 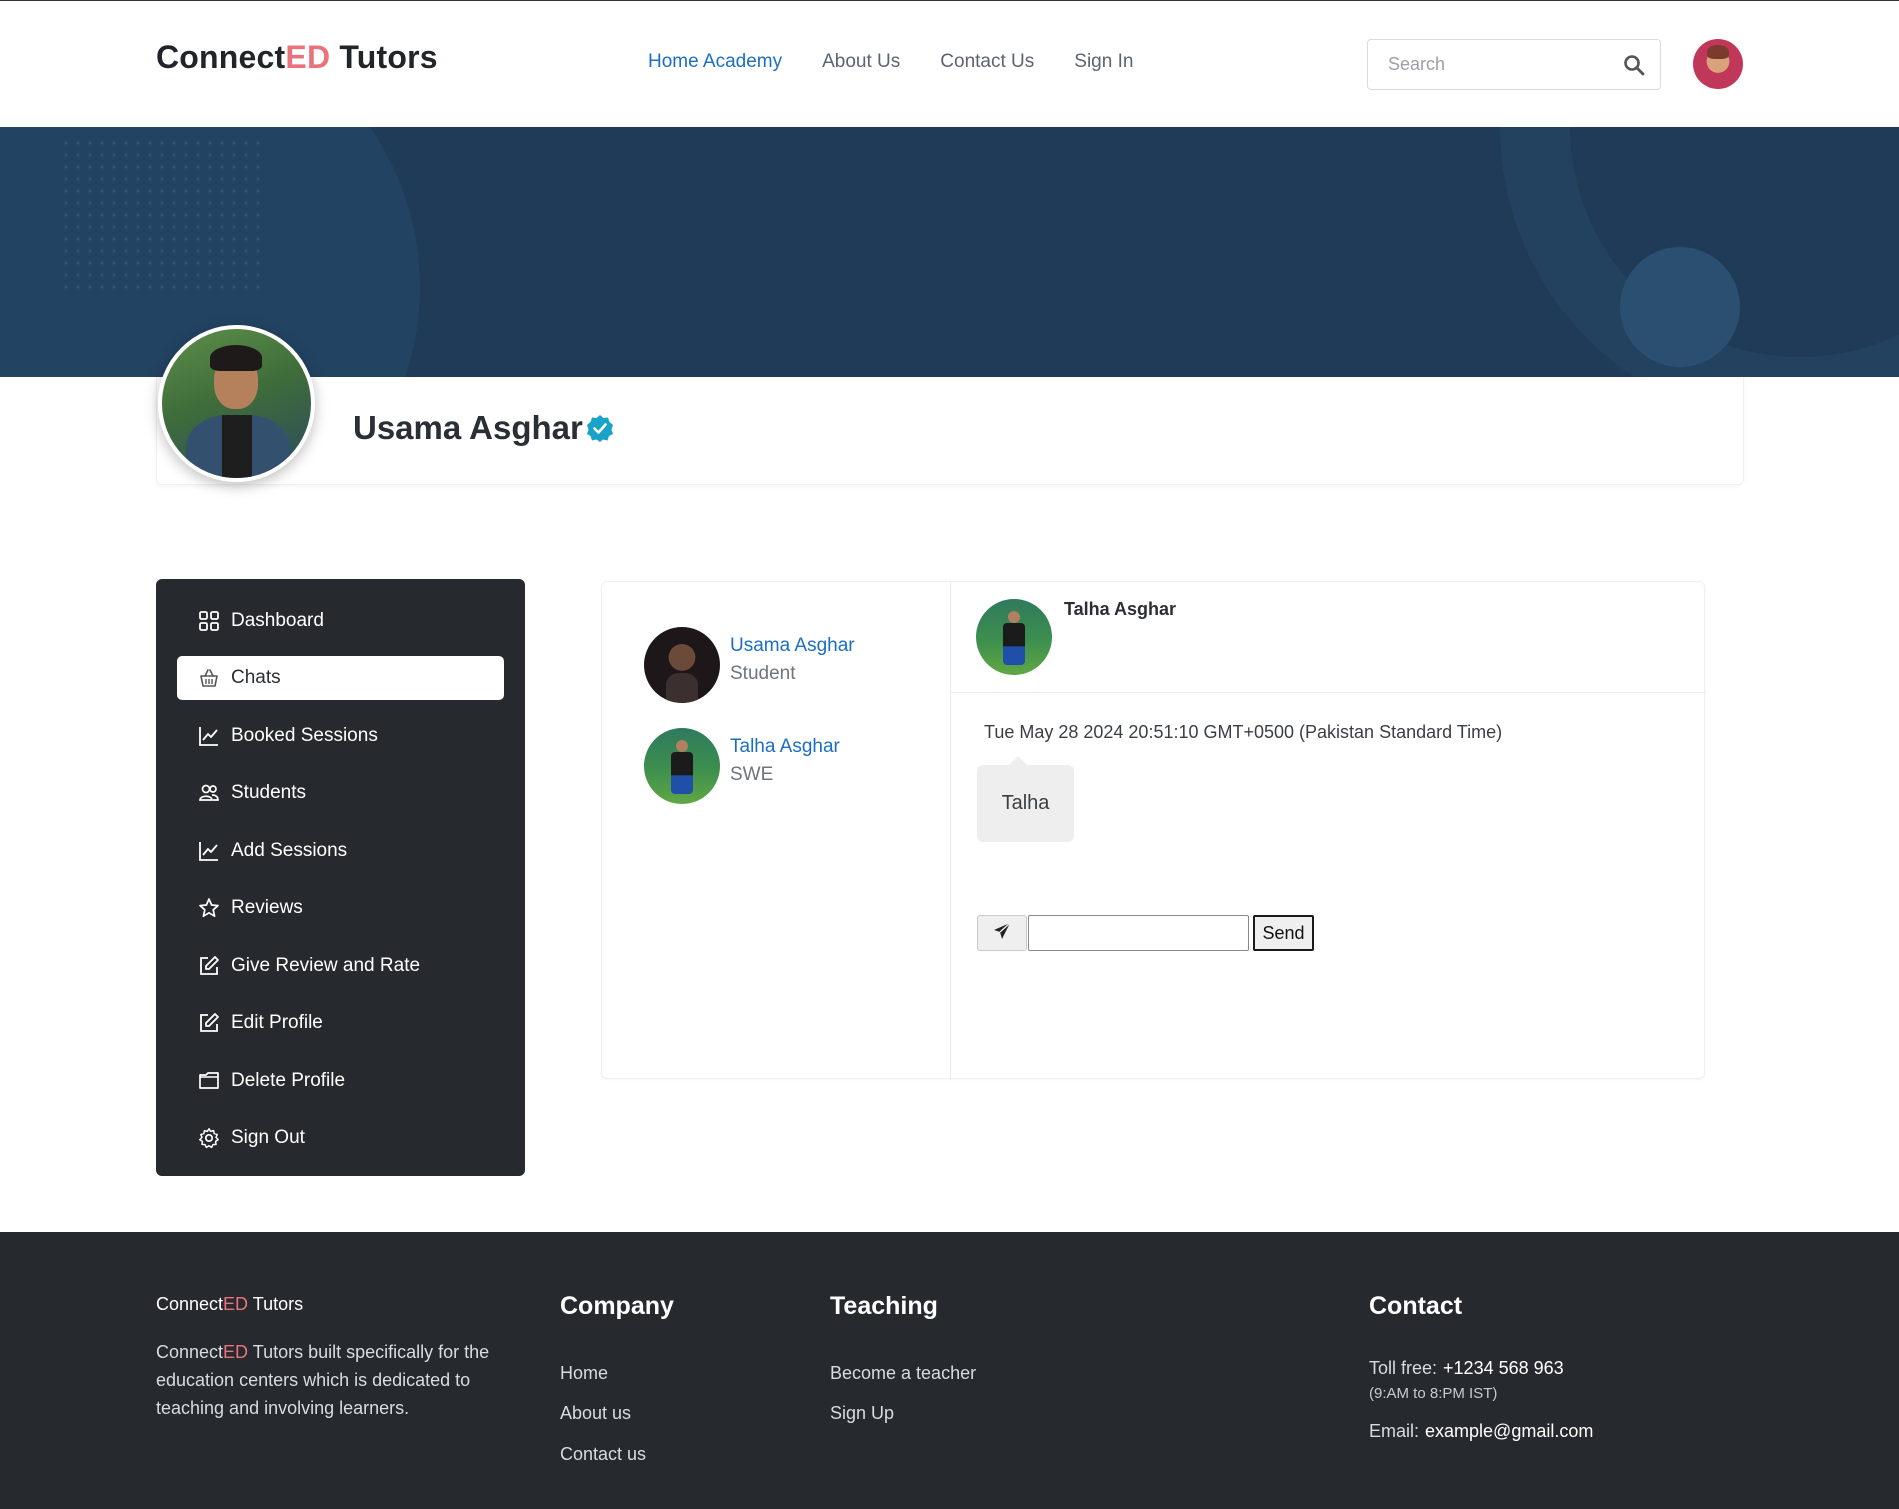 I want to click on footer-link-about-us: About us, so click(x=595, y=1413).